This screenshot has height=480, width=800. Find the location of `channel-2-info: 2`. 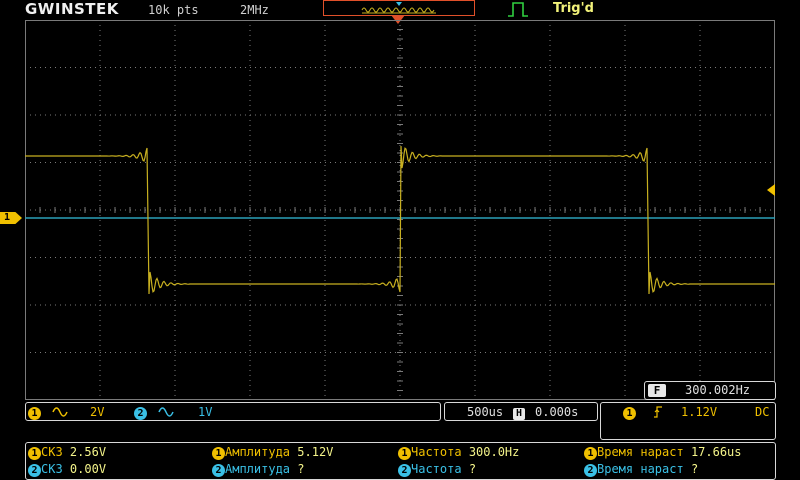

channel-2-info: 2 is located at coordinates (140, 412).